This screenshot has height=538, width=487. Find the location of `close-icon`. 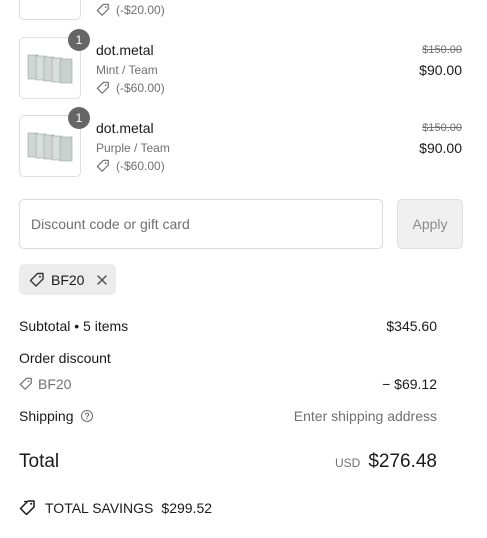

close-icon is located at coordinates (102, 280).